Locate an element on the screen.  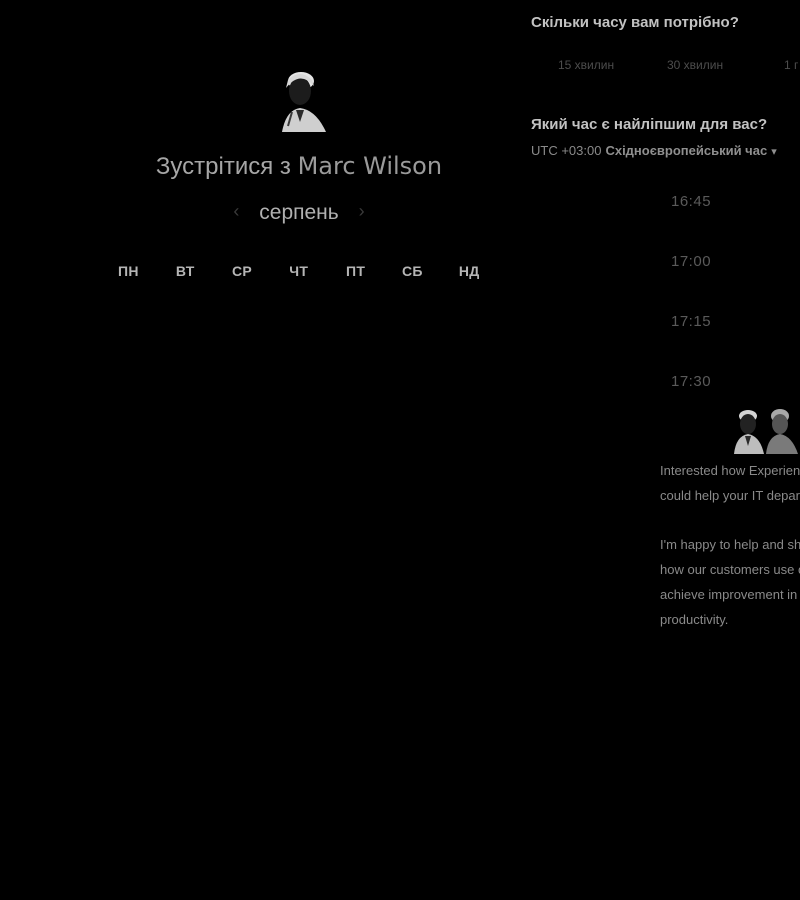
team-avatars is located at coordinates (765, 430).